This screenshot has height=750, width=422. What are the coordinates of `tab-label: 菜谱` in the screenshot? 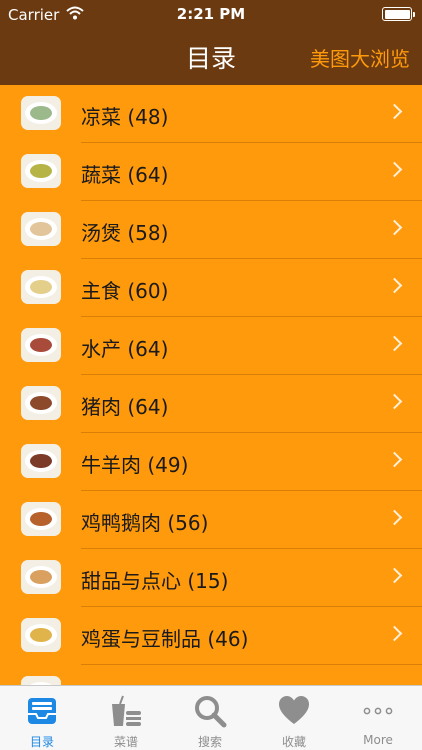 It's located at (125, 742).